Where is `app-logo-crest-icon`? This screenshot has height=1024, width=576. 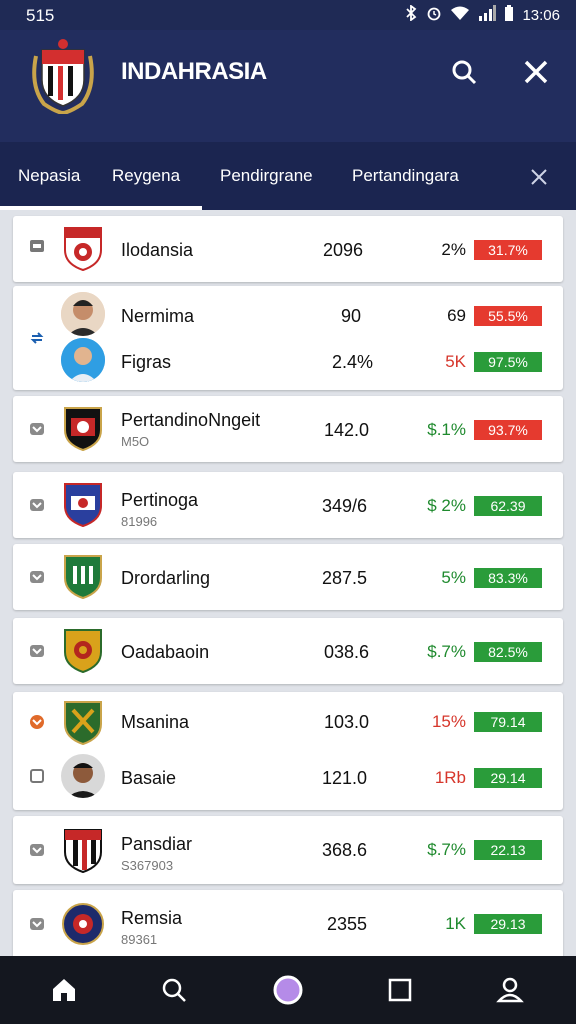
app-logo-crest-icon is located at coordinates (63, 76).